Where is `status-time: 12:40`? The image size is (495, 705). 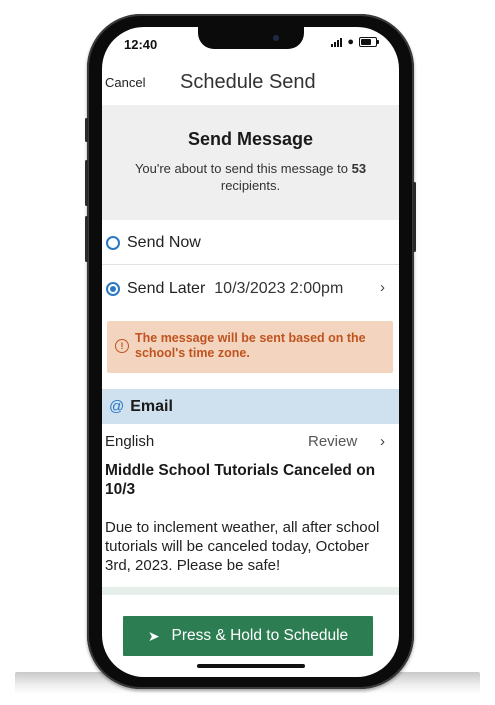
status-time: 12:40 is located at coordinates (141, 44).